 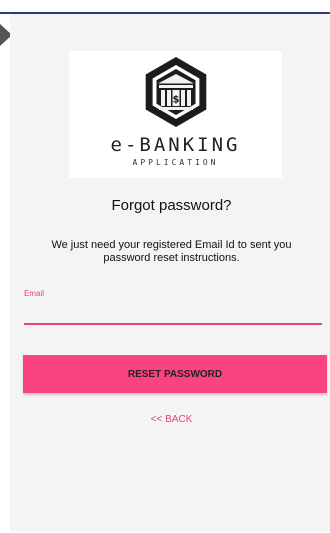 What do you see at coordinates (170, 419) in the screenshot?
I see `back-link: << BACK` at bounding box center [170, 419].